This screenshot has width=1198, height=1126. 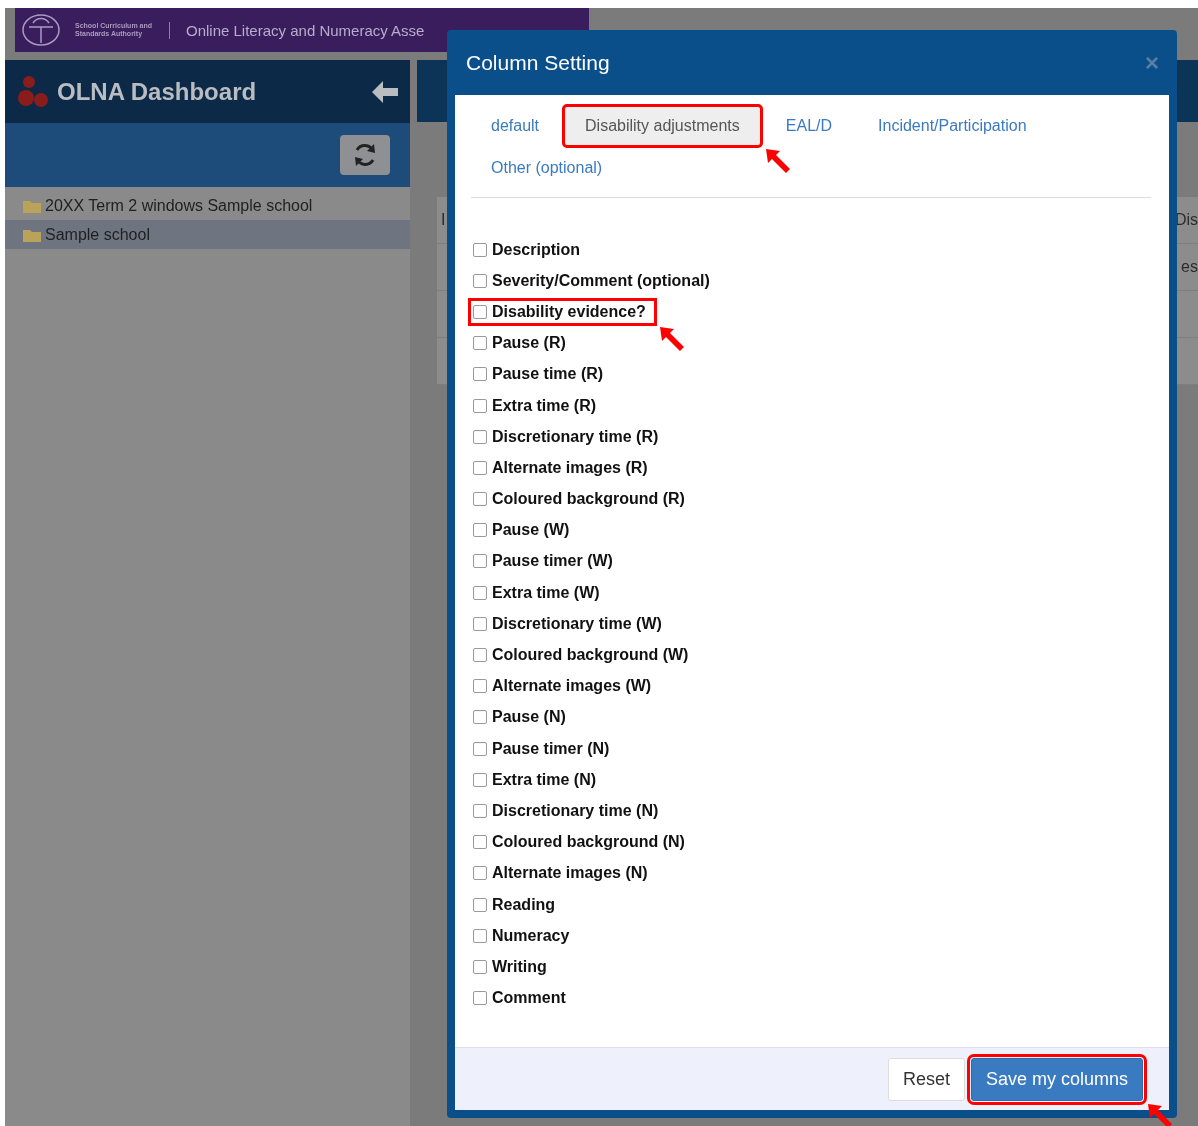 What do you see at coordinates (1189, 267) in the screenshot?
I see `table-cell: es` at bounding box center [1189, 267].